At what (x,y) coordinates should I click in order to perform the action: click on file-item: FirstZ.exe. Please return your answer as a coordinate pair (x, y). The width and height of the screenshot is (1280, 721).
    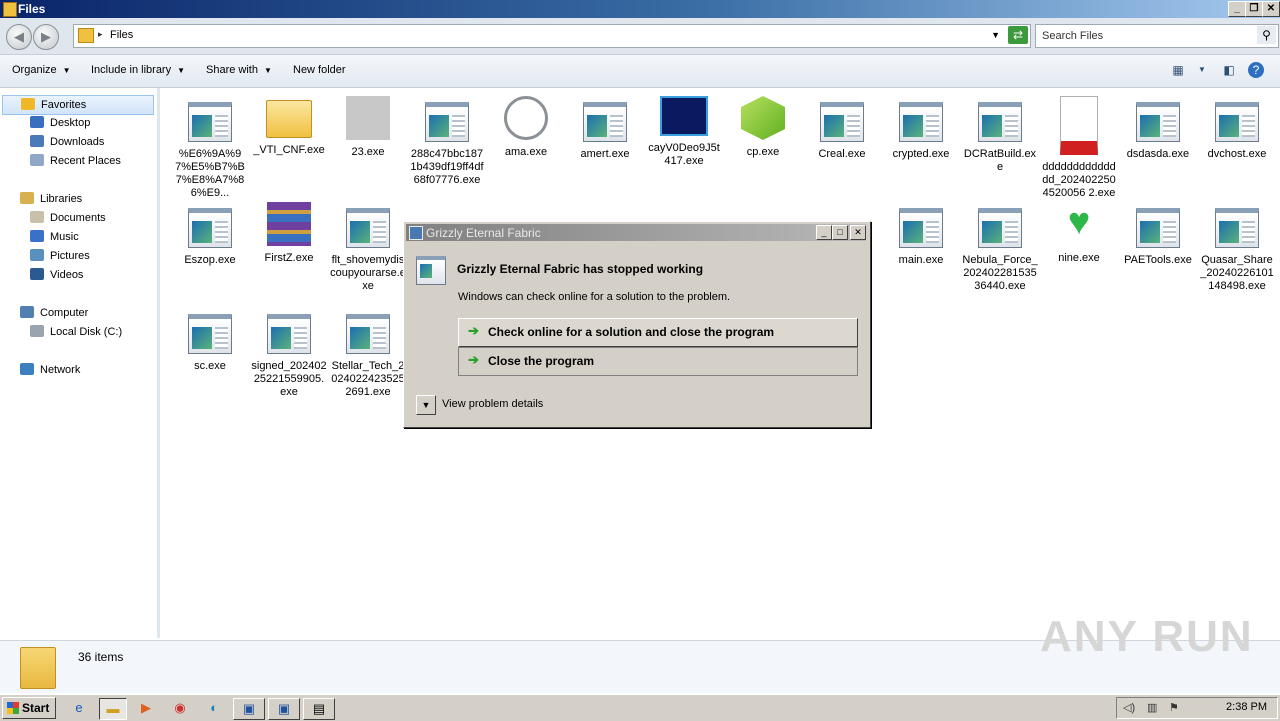
    Looking at the image, I should click on (289, 233).